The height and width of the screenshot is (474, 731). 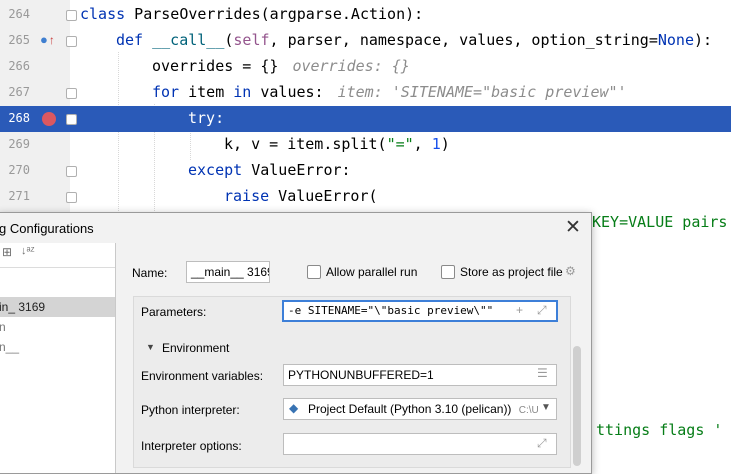 I want to click on line-number: 270, so click(x=19, y=170).